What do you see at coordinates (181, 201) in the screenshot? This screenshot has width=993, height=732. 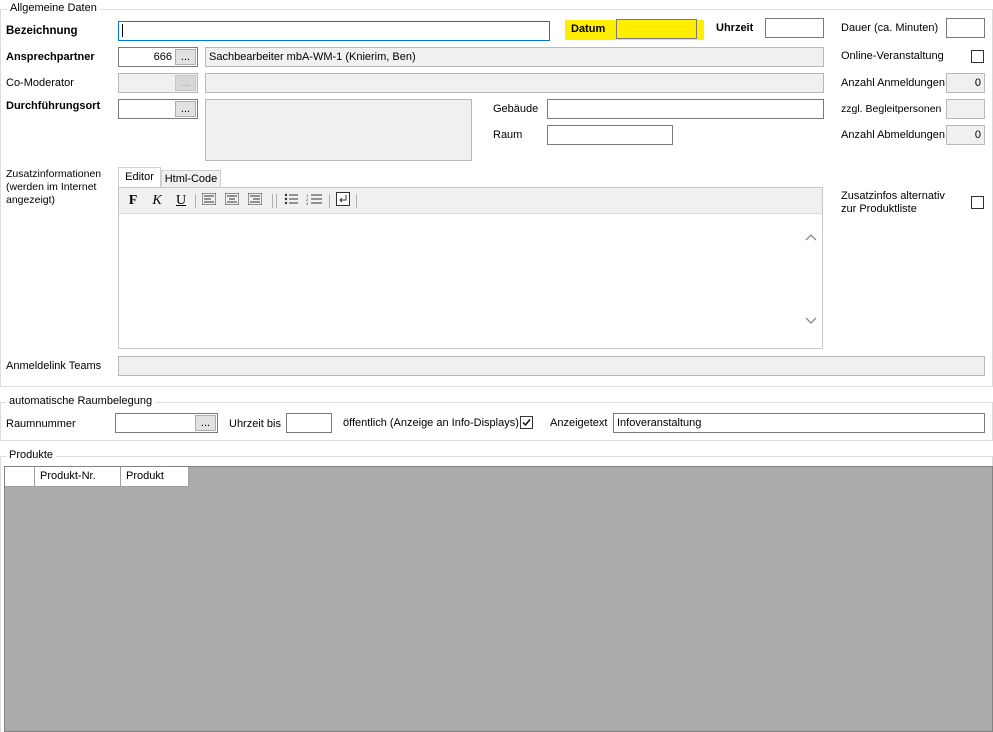 I see `underline-button: U` at bounding box center [181, 201].